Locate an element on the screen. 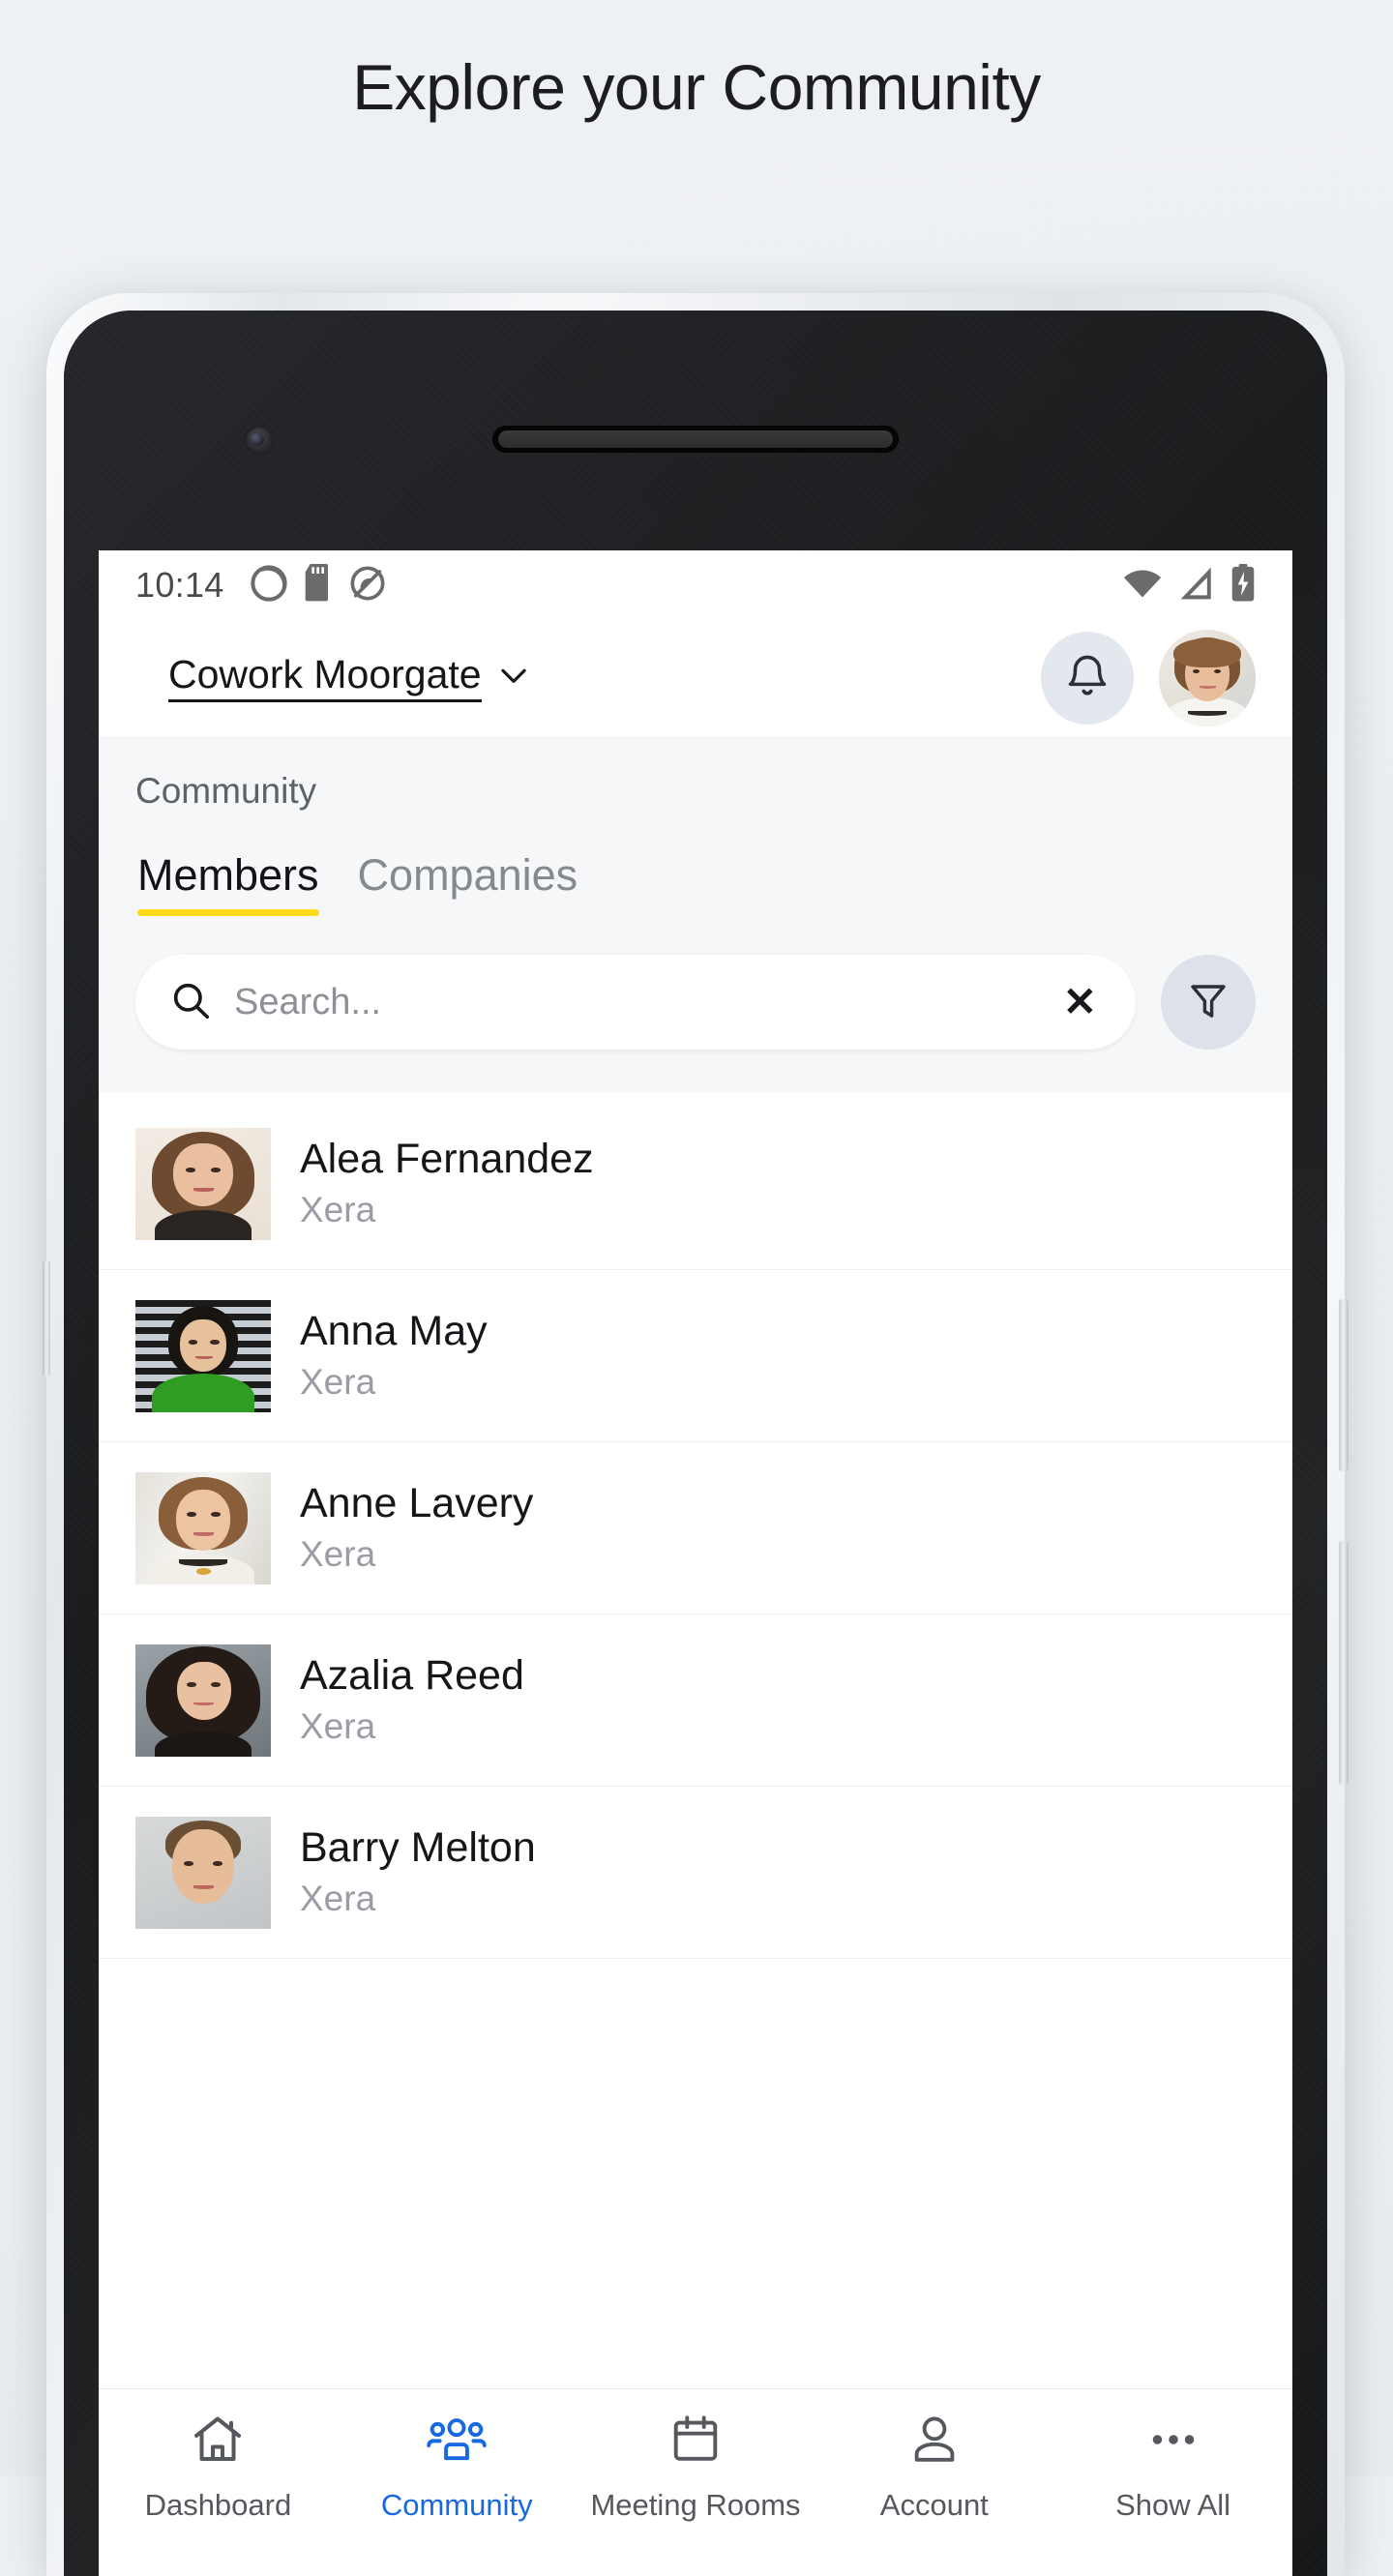 The height and width of the screenshot is (2576, 1393). battery-charging-icon is located at coordinates (1243, 585).